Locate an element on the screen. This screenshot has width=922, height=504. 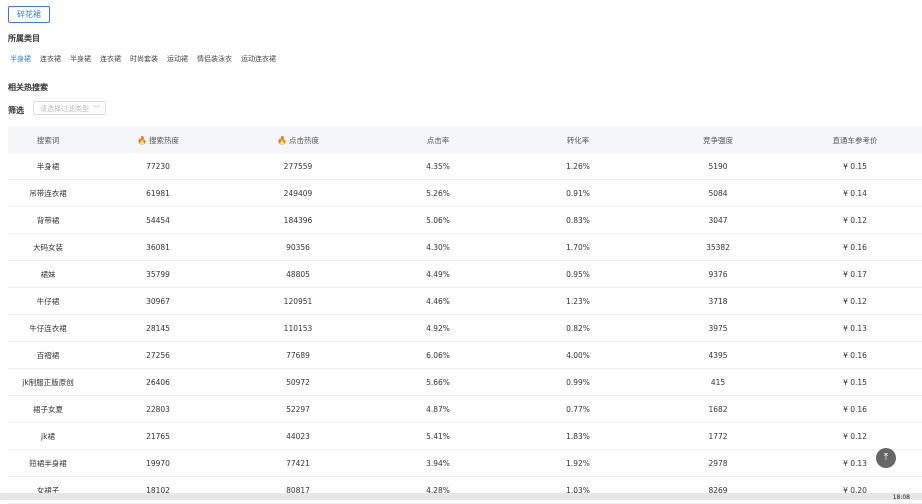
table-cell: 249409 is located at coordinates (298, 193).